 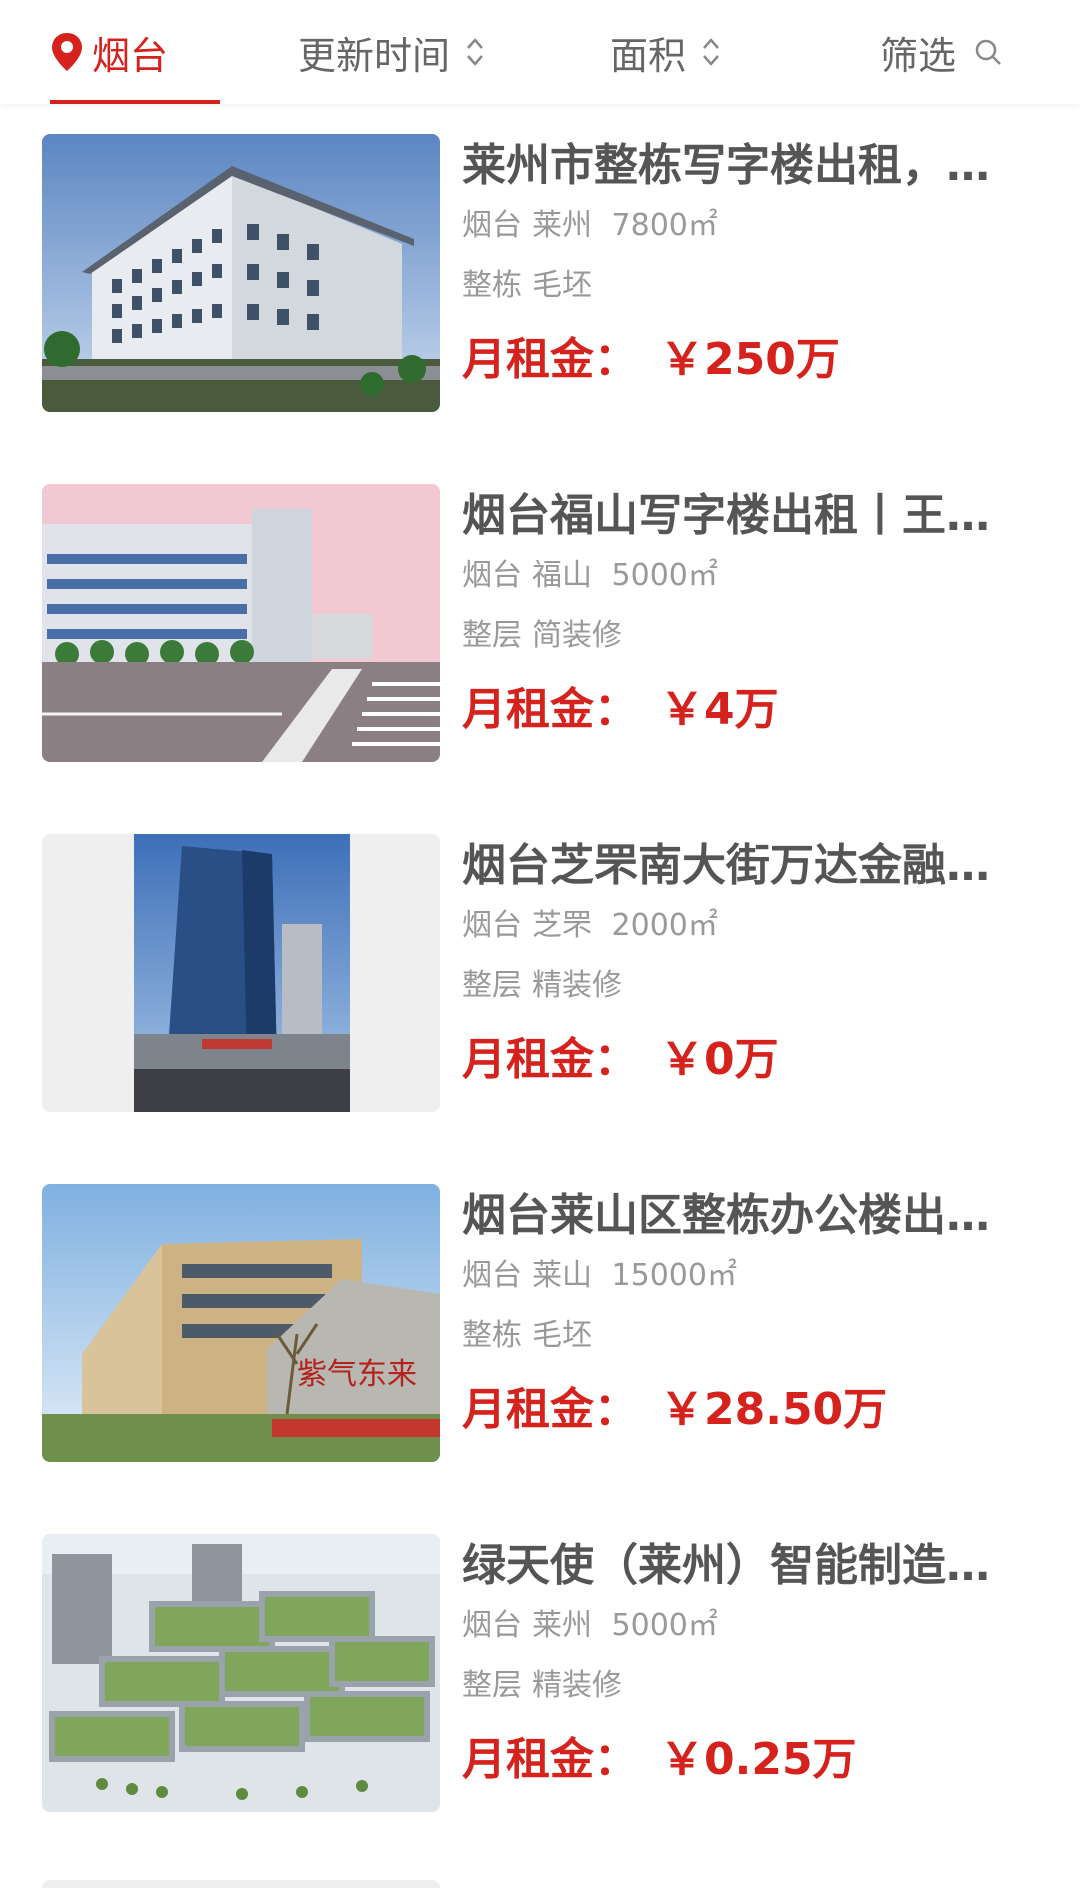 I want to click on listing-price: 月租金： ￥0万, so click(x=751, y=1060).